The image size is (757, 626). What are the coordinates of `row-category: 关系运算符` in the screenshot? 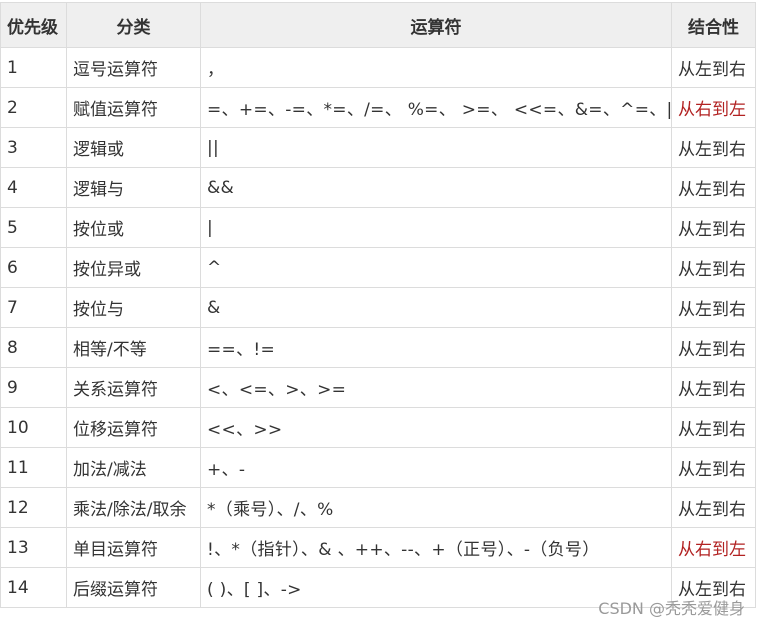 It's located at (133, 387).